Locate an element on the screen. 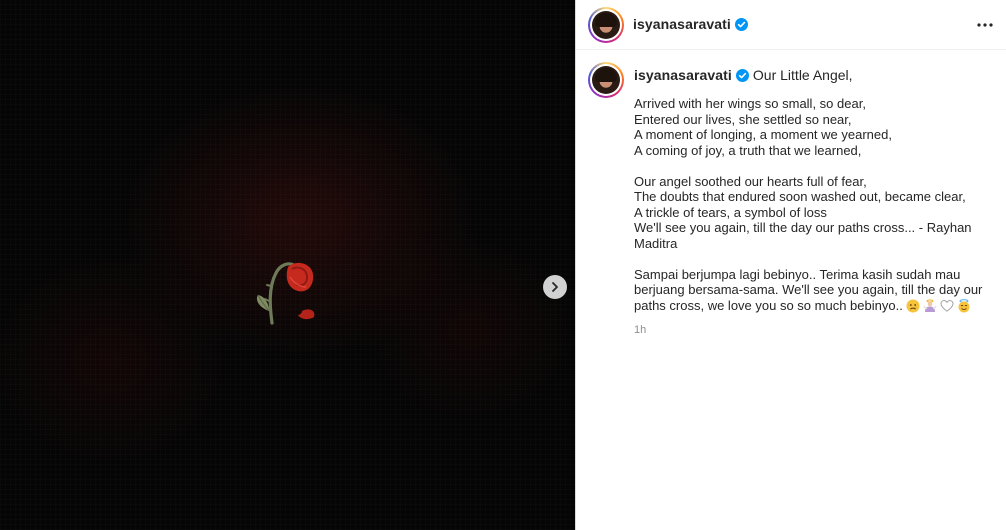  caption-header: isyanasaravati Our Little Angel, is located at coordinates (743, 75).